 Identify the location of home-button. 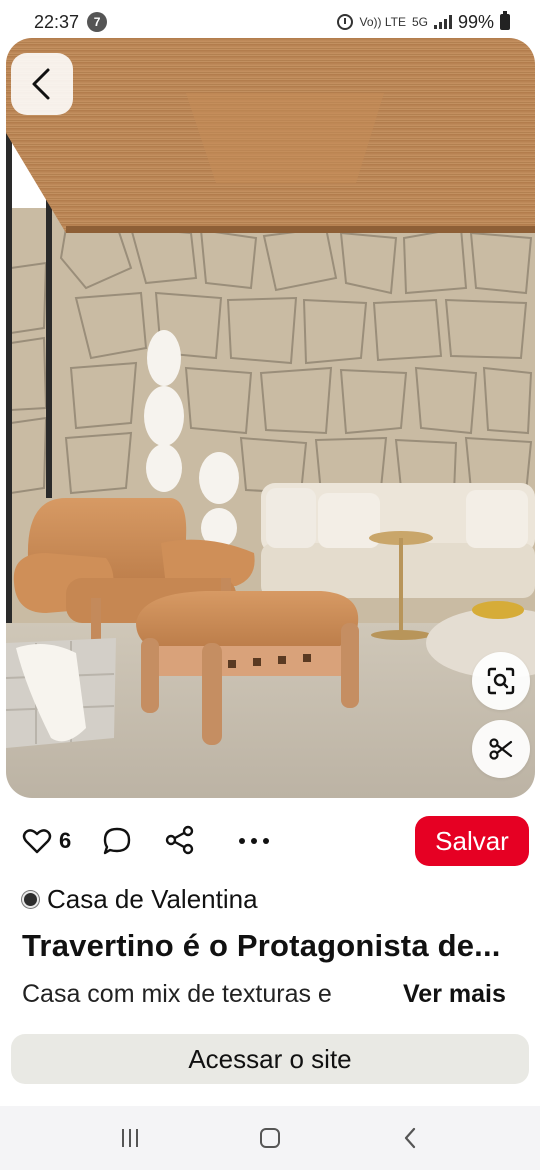
(270, 1138).